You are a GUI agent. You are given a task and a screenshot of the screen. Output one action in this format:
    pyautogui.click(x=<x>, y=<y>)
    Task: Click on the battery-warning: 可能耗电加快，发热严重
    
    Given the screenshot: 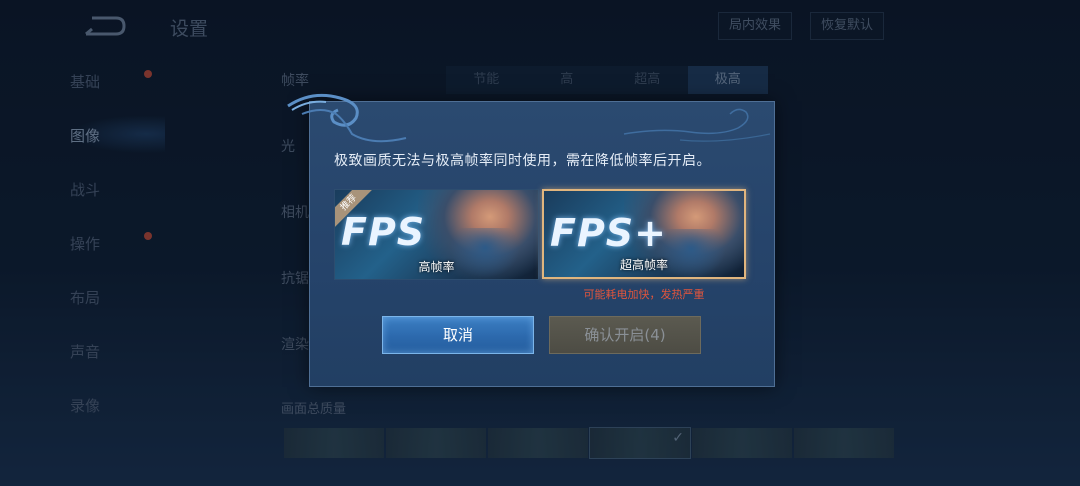 What is the action you would take?
    pyautogui.click(x=644, y=294)
    